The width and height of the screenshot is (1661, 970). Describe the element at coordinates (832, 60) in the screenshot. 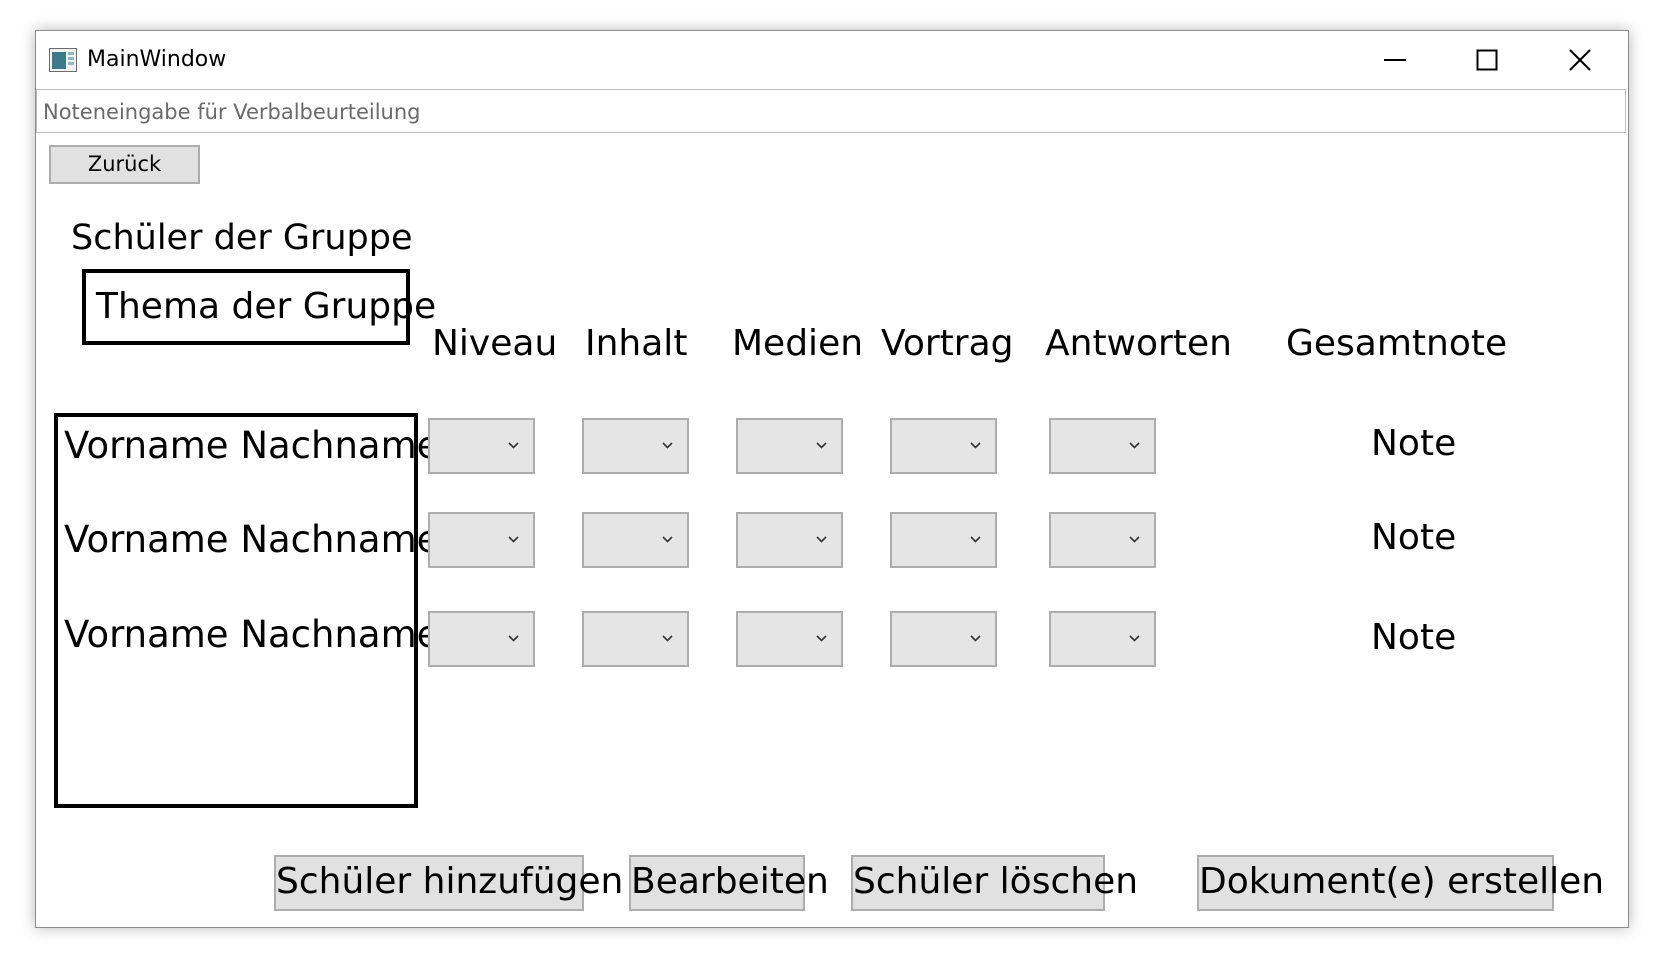

I see `title-bar: MainWindow` at that location.